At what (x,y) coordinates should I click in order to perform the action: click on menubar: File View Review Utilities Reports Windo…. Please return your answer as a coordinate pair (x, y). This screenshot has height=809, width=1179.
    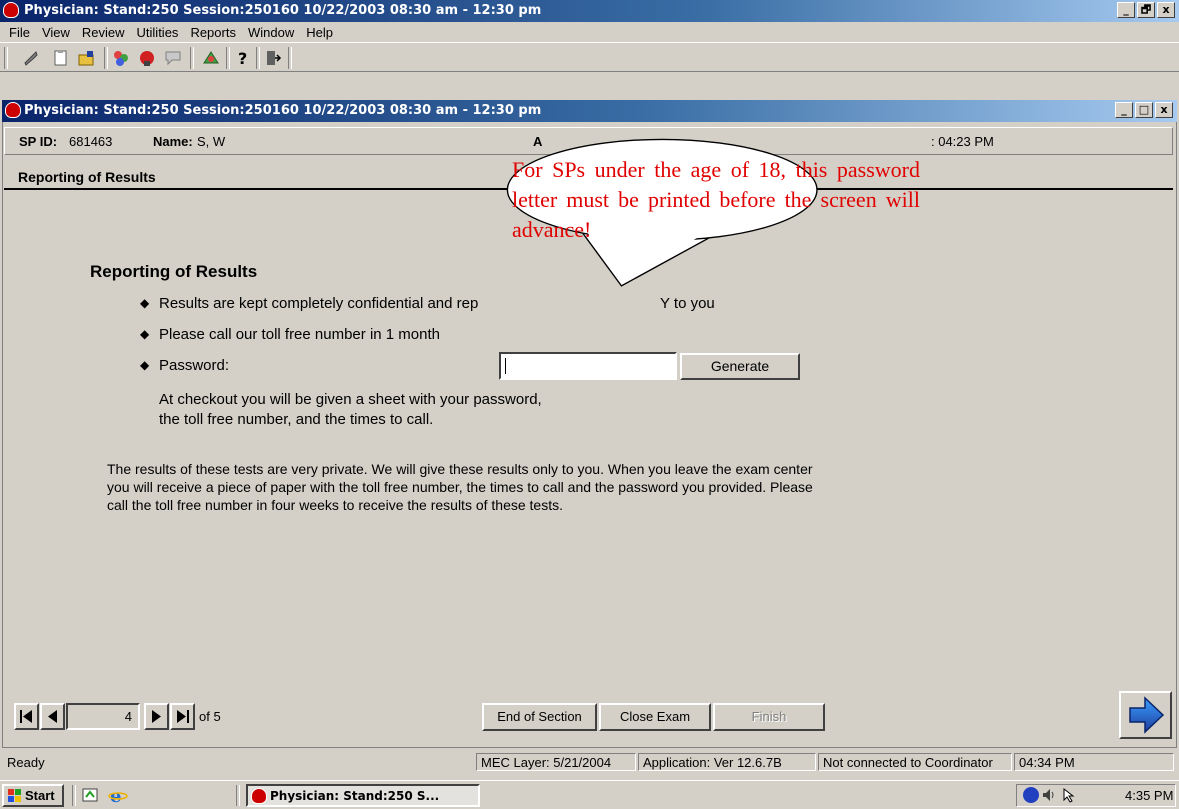
    Looking at the image, I should click on (589, 32).